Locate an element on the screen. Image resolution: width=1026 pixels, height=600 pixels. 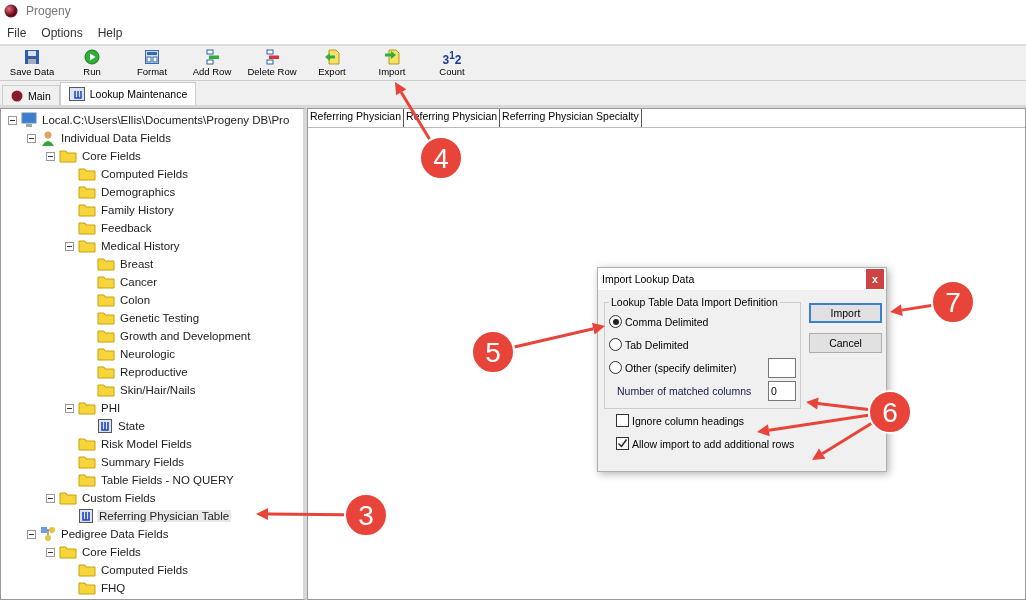
tab: Lookup Maintenance is located at coordinates (128, 93).